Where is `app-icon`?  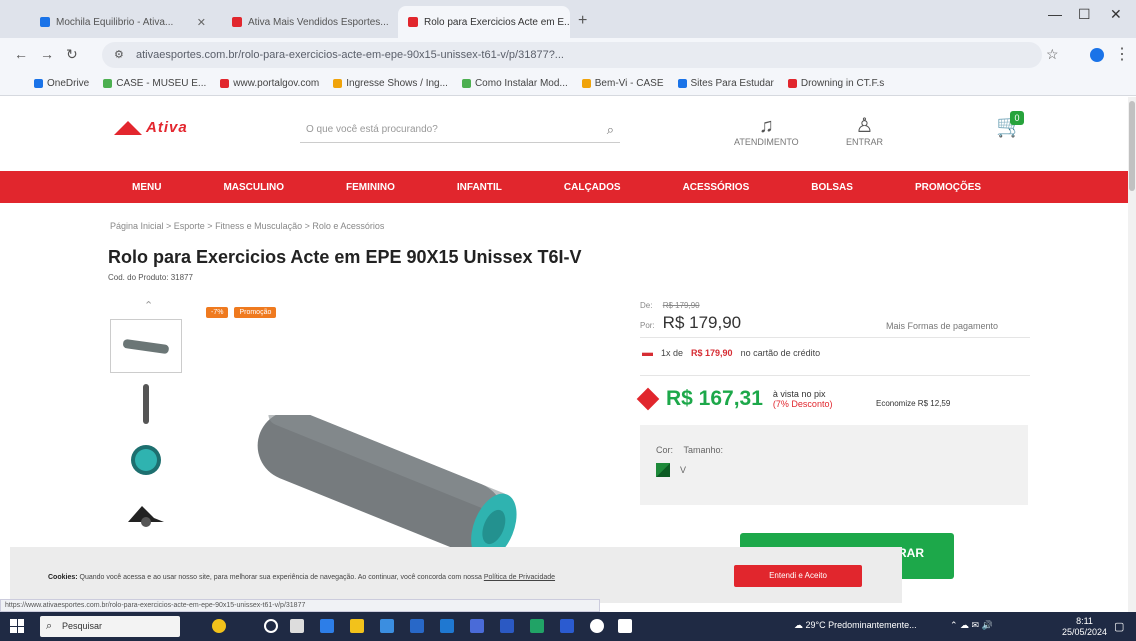
app-icon is located at coordinates (567, 626).